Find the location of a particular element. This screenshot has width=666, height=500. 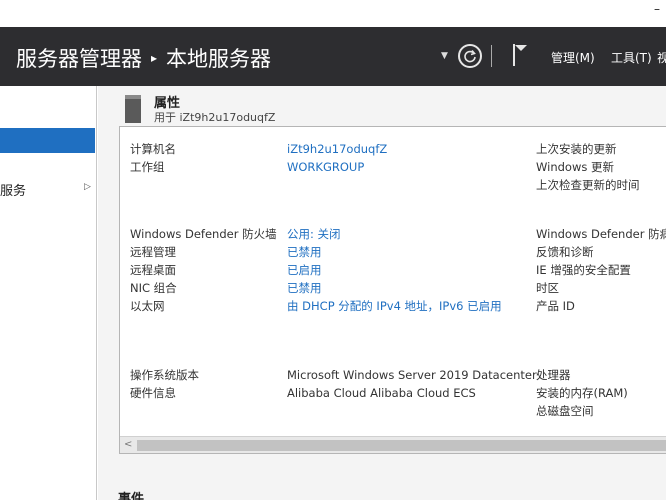

minimize-button: – is located at coordinates (657, 9).